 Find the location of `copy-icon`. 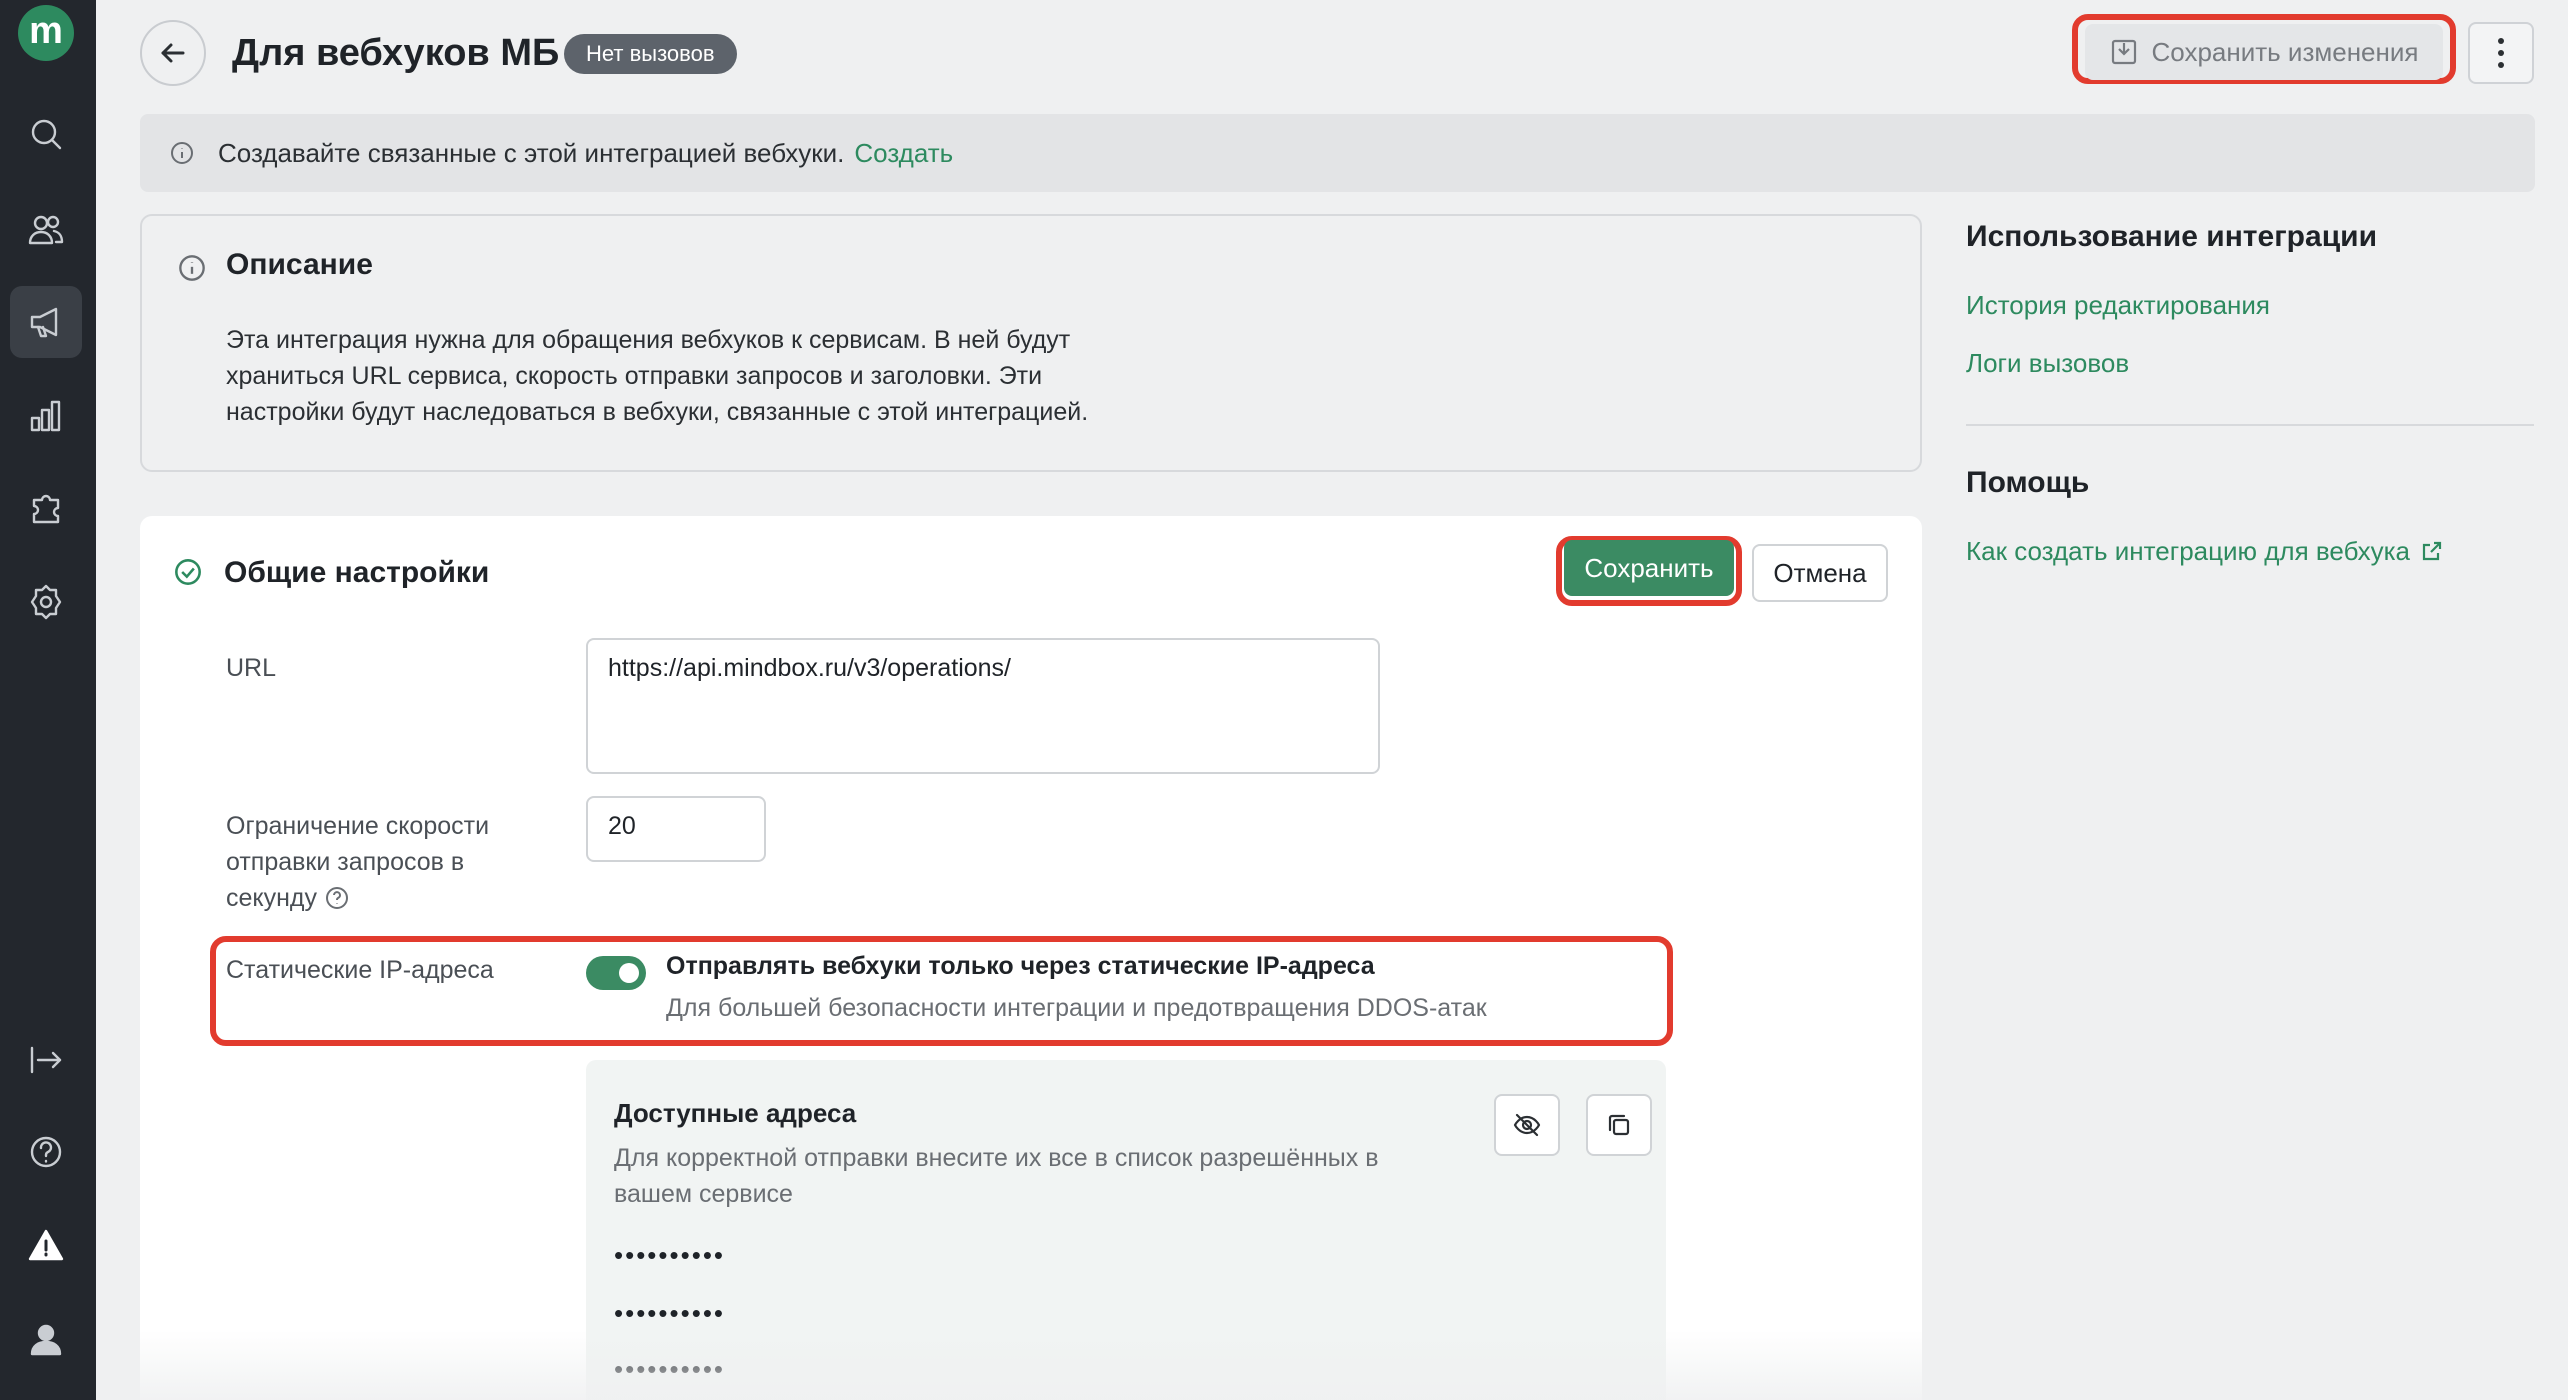

copy-icon is located at coordinates (1619, 1125).